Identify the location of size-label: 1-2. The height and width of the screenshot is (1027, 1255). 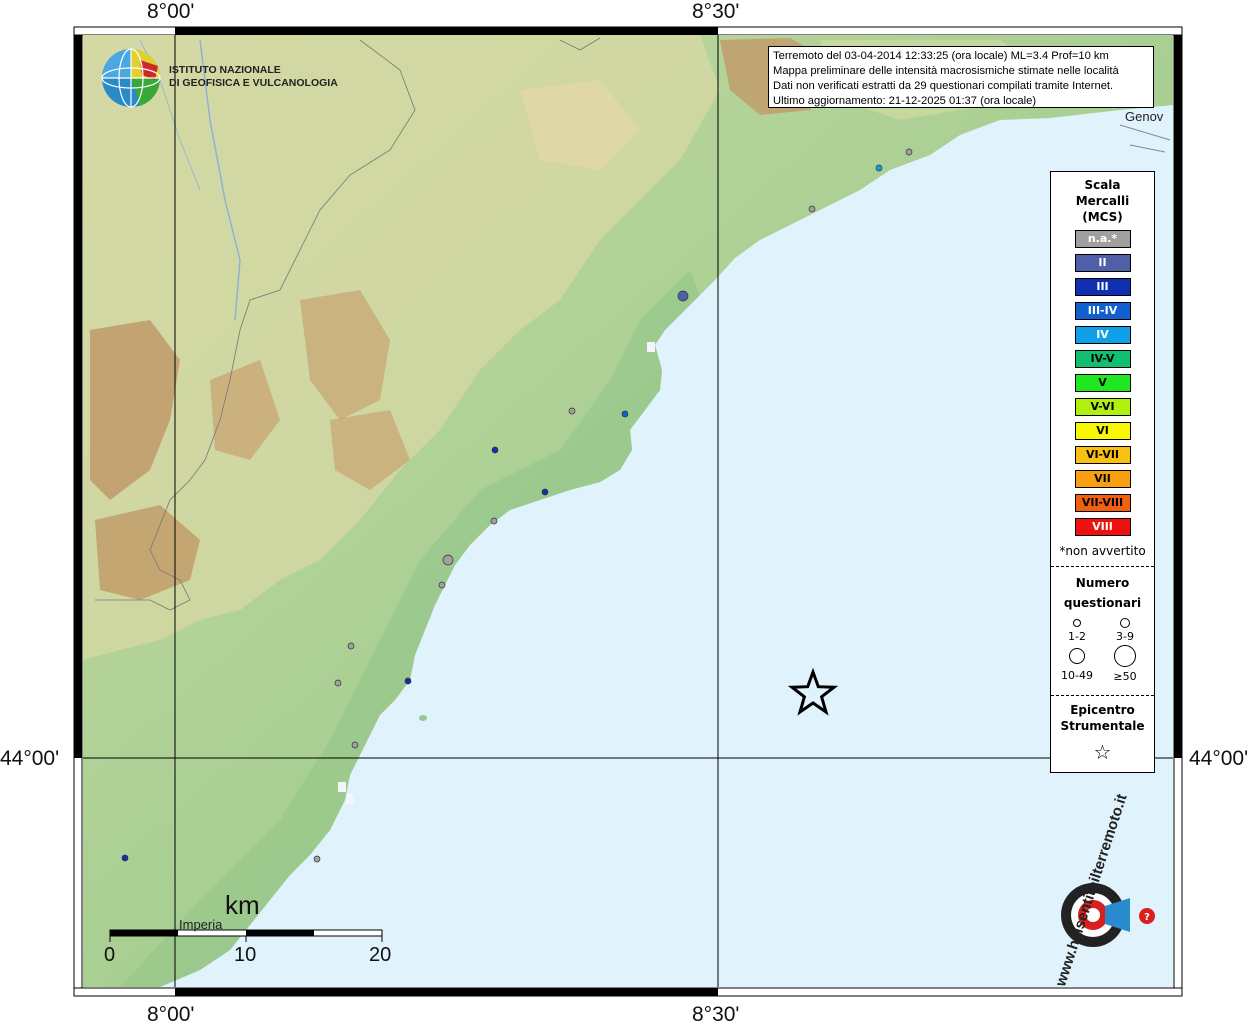
(1077, 636).